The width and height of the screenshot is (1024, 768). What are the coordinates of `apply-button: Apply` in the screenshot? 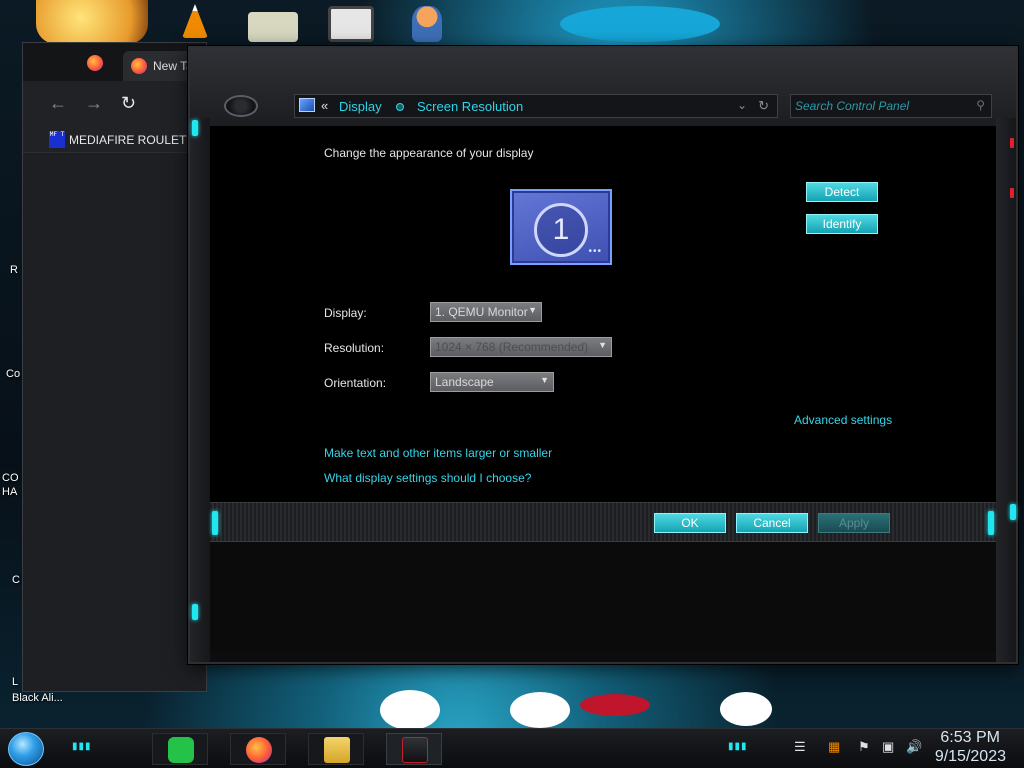 It's located at (854, 523).